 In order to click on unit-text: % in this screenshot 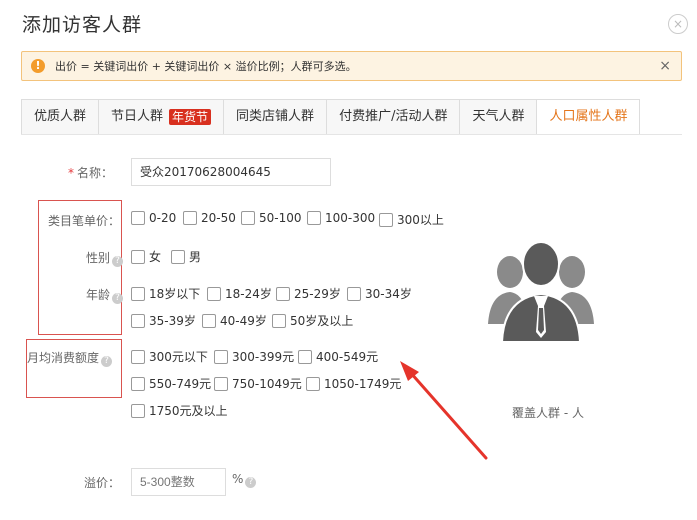, I will do `click(238, 479)`.